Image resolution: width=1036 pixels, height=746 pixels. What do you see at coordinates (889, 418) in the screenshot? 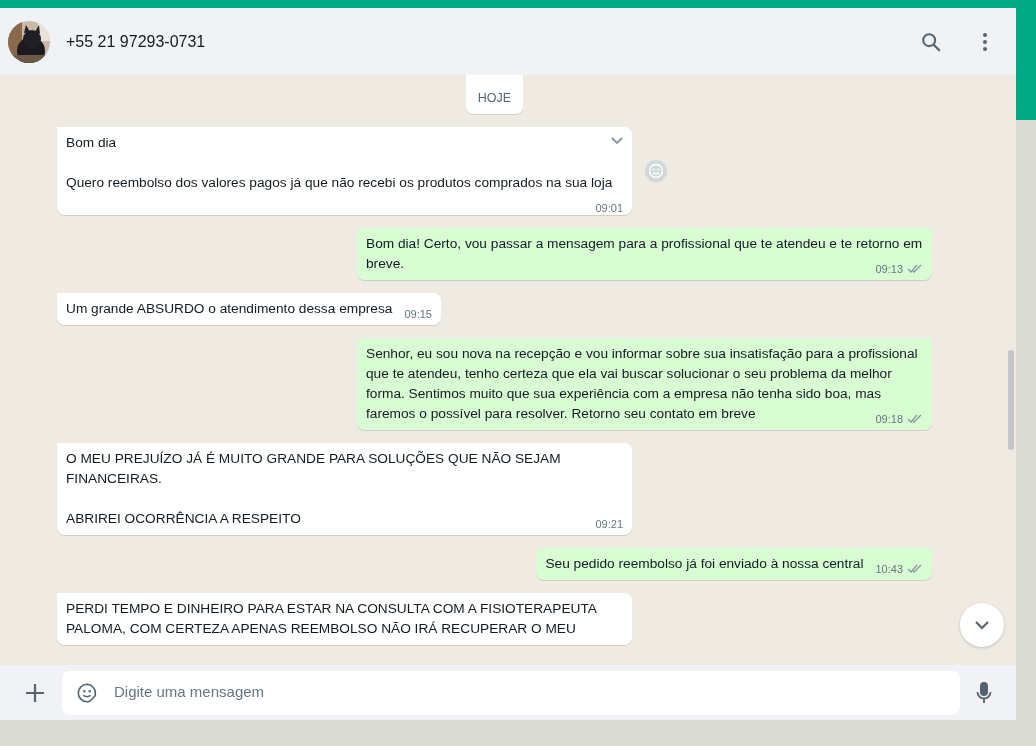
I see `message-time: 09:18` at bounding box center [889, 418].